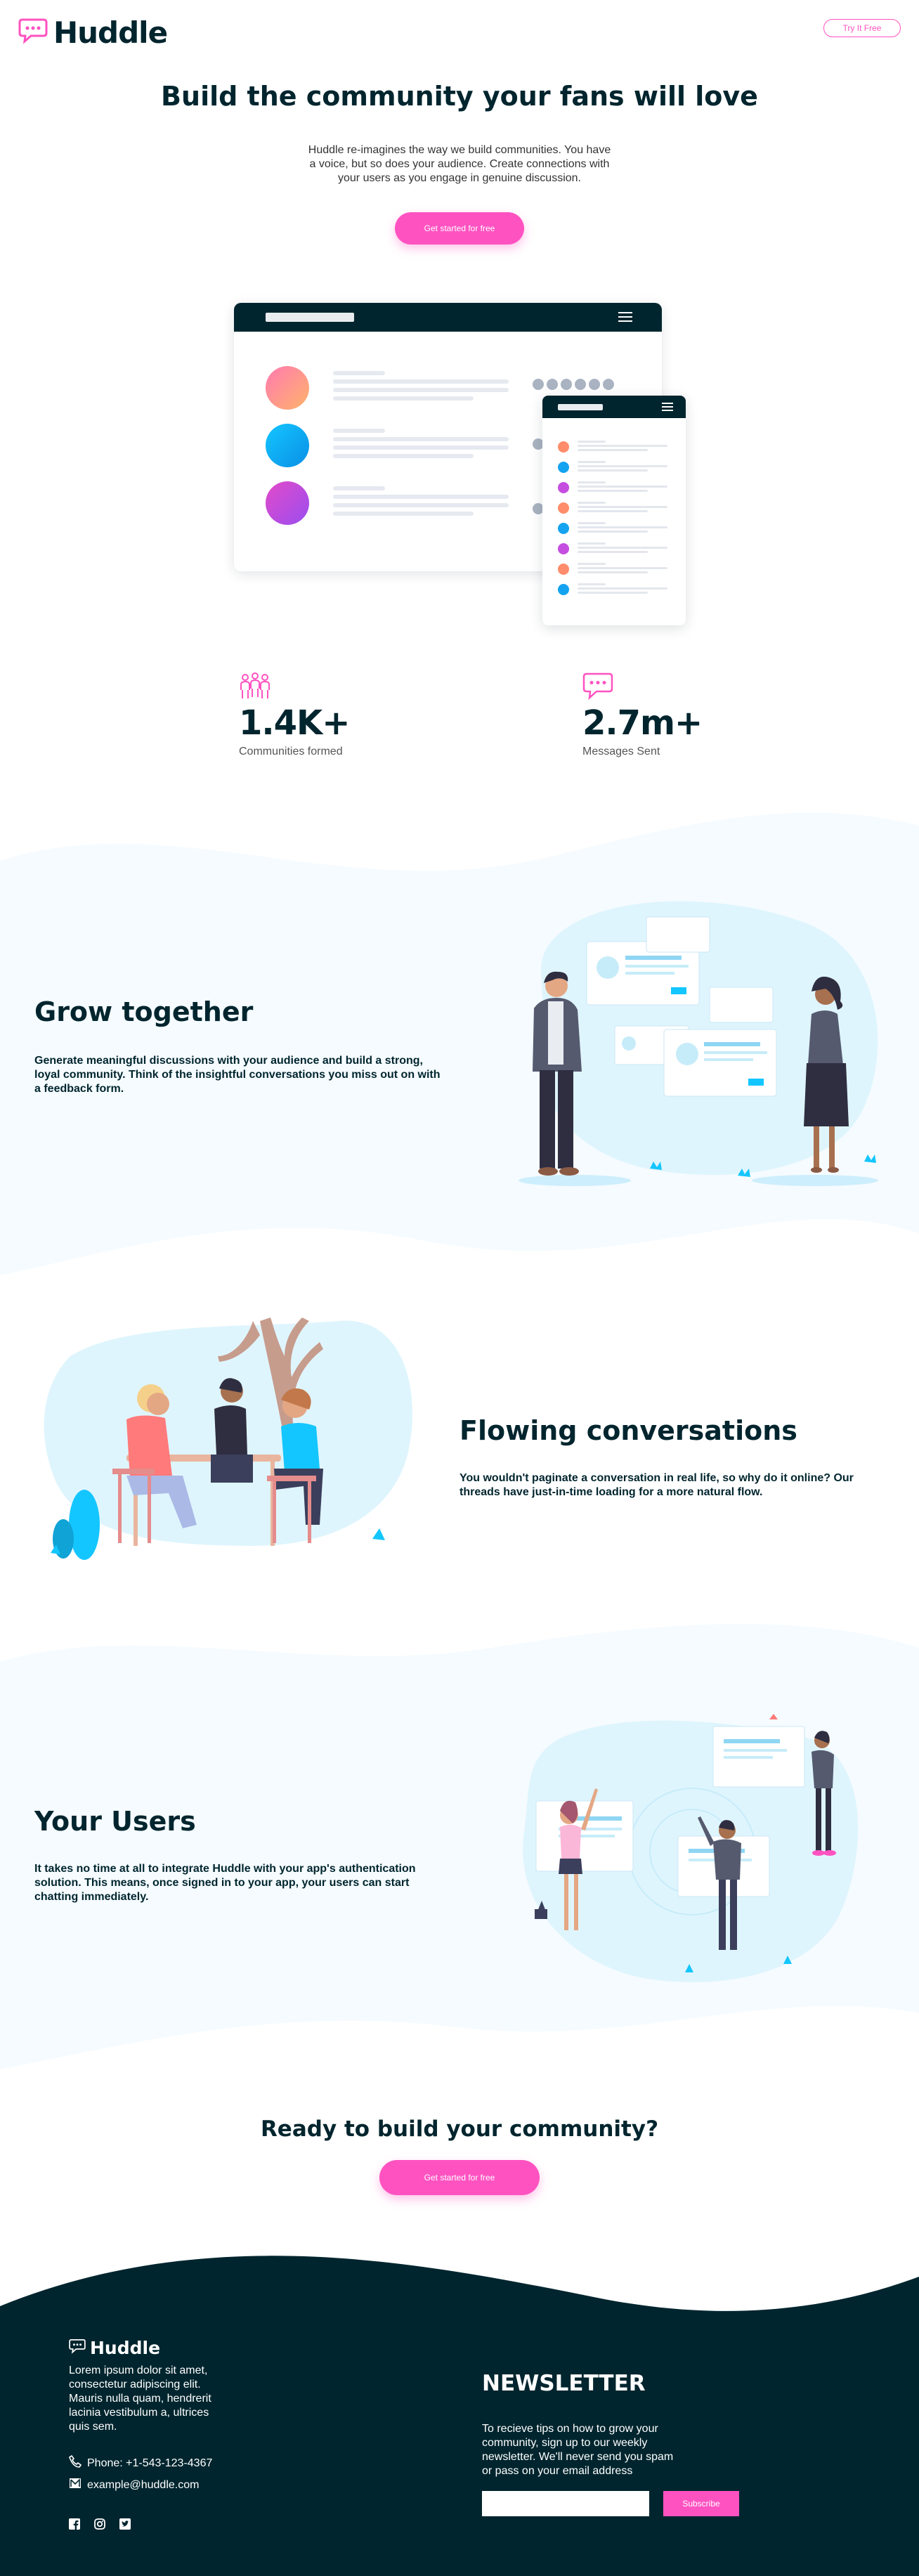  I want to click on feature-title: Flowing conversations, so click(628, 1430).